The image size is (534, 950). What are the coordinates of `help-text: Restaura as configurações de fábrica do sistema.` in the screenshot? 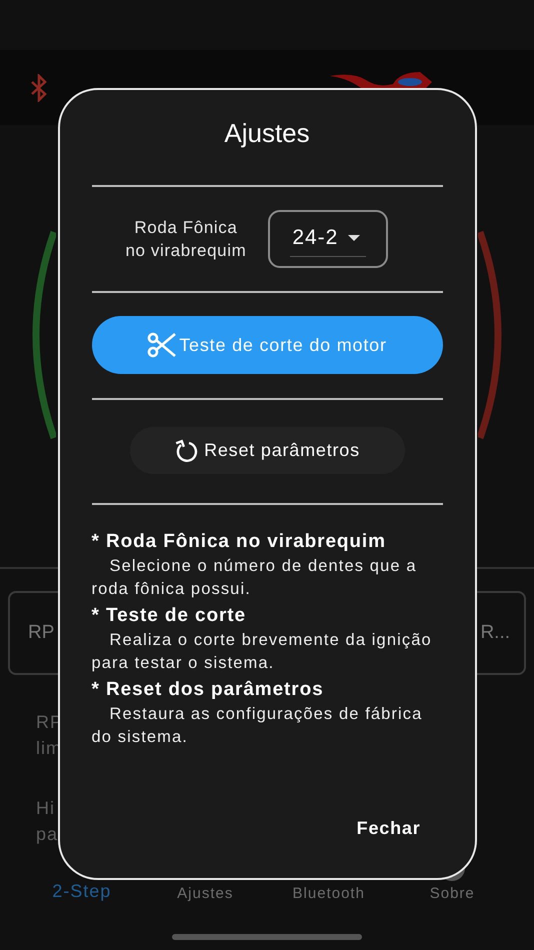 It's located at (258, 726).